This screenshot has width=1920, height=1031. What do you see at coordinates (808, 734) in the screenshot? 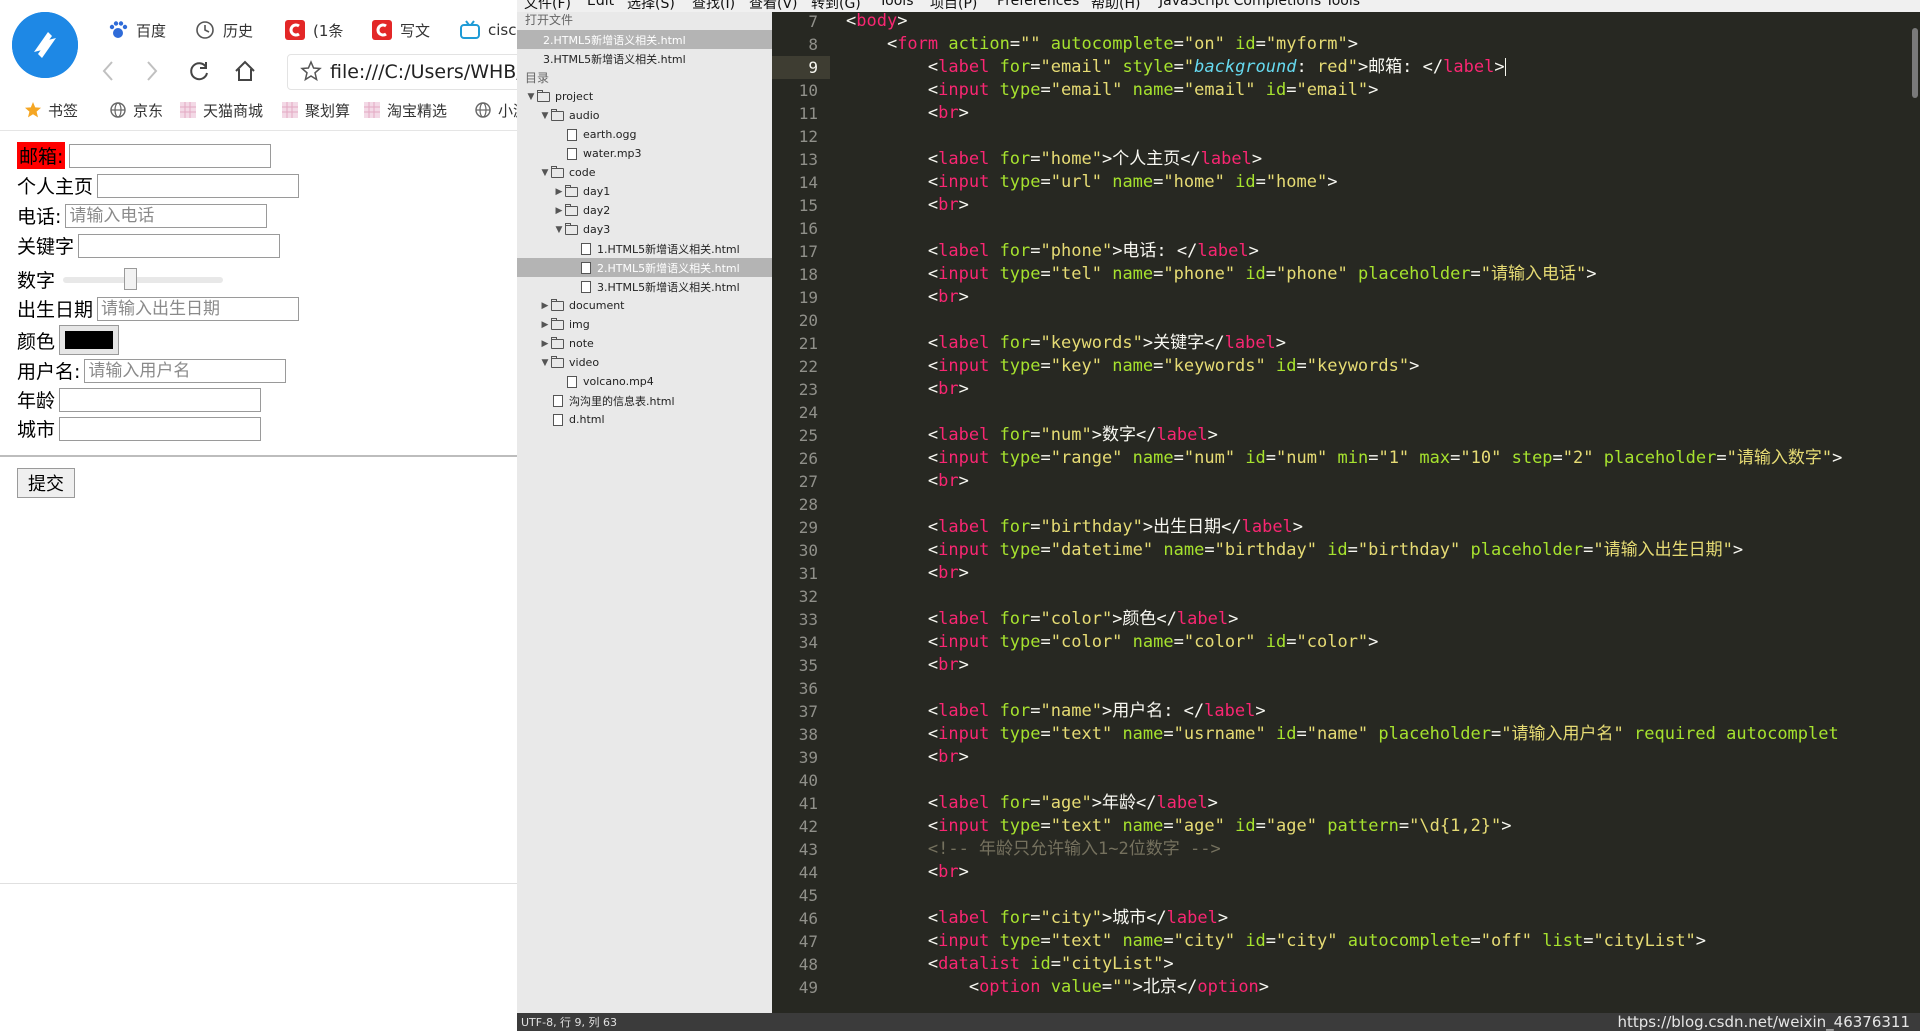
I see `line-number: 38` at bounding box center [808, 734].